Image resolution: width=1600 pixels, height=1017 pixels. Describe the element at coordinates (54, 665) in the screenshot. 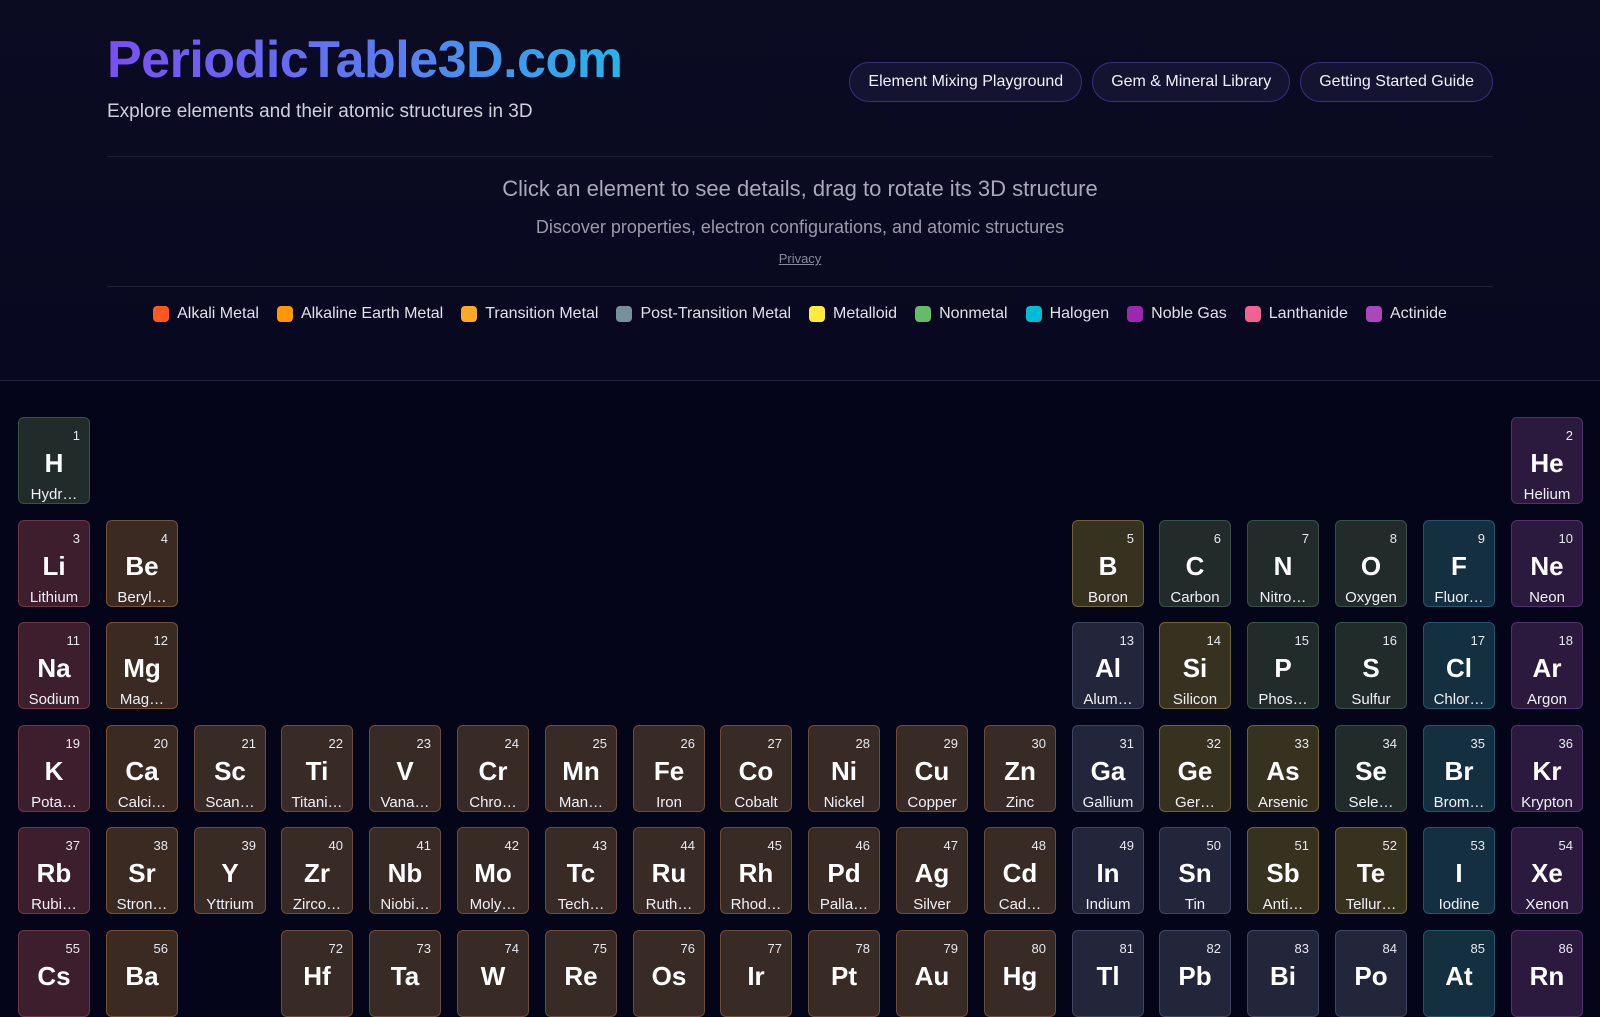

I see `element-tile-na: 11 Na Sodium` at that location.